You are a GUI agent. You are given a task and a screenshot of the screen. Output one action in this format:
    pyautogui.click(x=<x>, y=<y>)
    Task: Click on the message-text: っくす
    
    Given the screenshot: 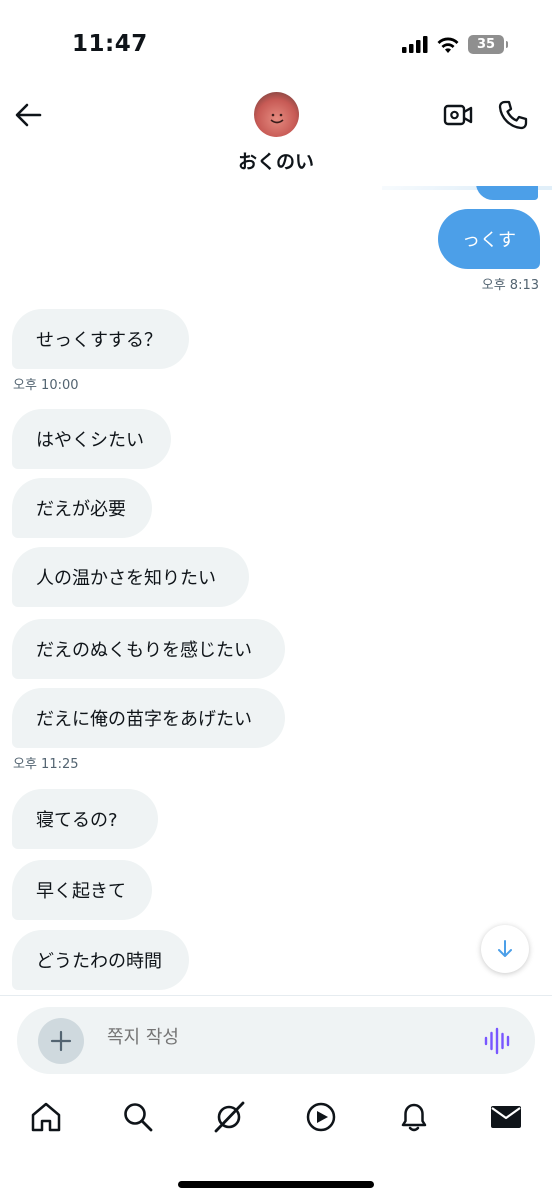 What is the action you would take?
    pyautogui.click(x=489, y=240)
    